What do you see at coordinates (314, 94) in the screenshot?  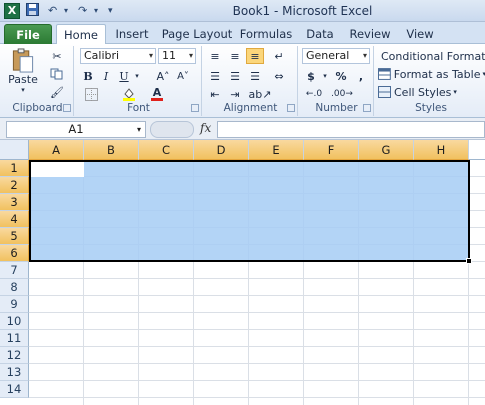 I see `increase-decimal-icon: ←.0` at bounding box center [314, 94].